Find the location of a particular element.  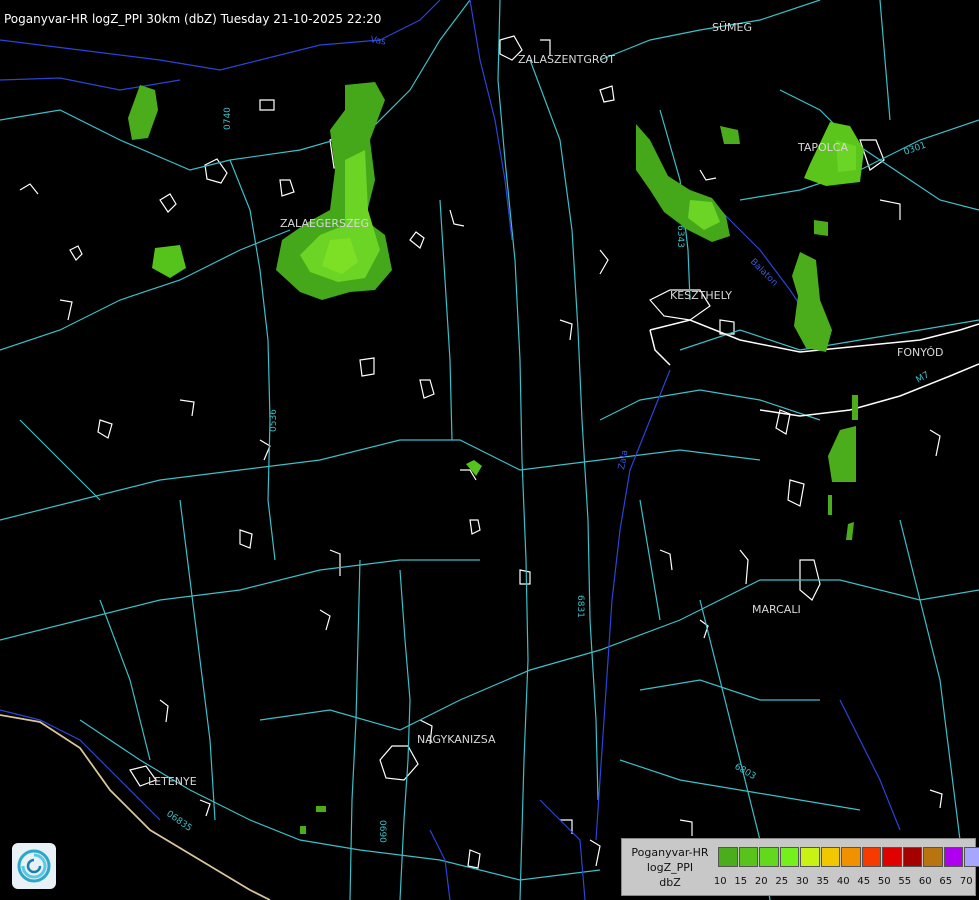

legend-tick: 65 is located at coordinates (946, 881).